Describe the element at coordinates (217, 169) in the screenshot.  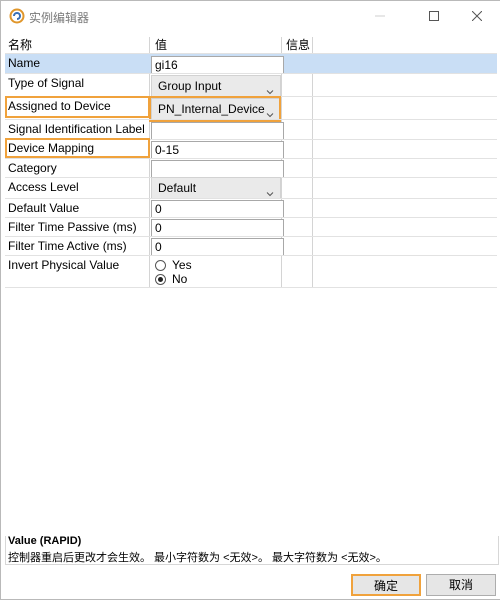
I see `category-input` at that location.